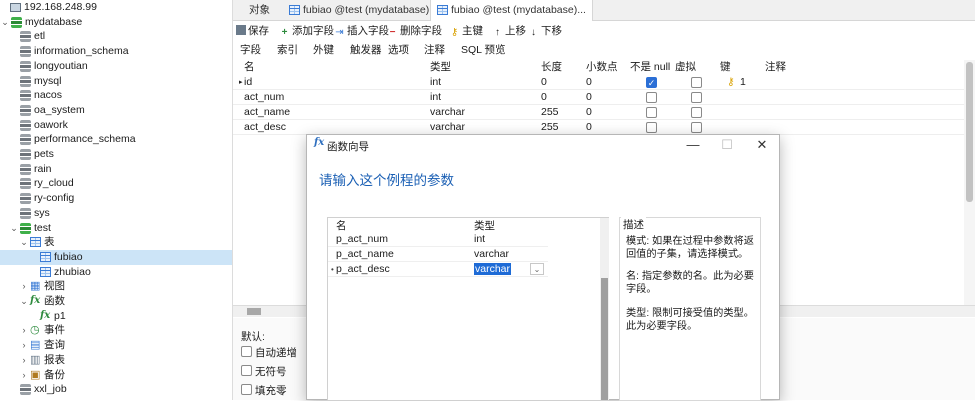  Describe the element at coordinates (265, 127) in the screenshot. I see `cell-name: act_desc` at that location.